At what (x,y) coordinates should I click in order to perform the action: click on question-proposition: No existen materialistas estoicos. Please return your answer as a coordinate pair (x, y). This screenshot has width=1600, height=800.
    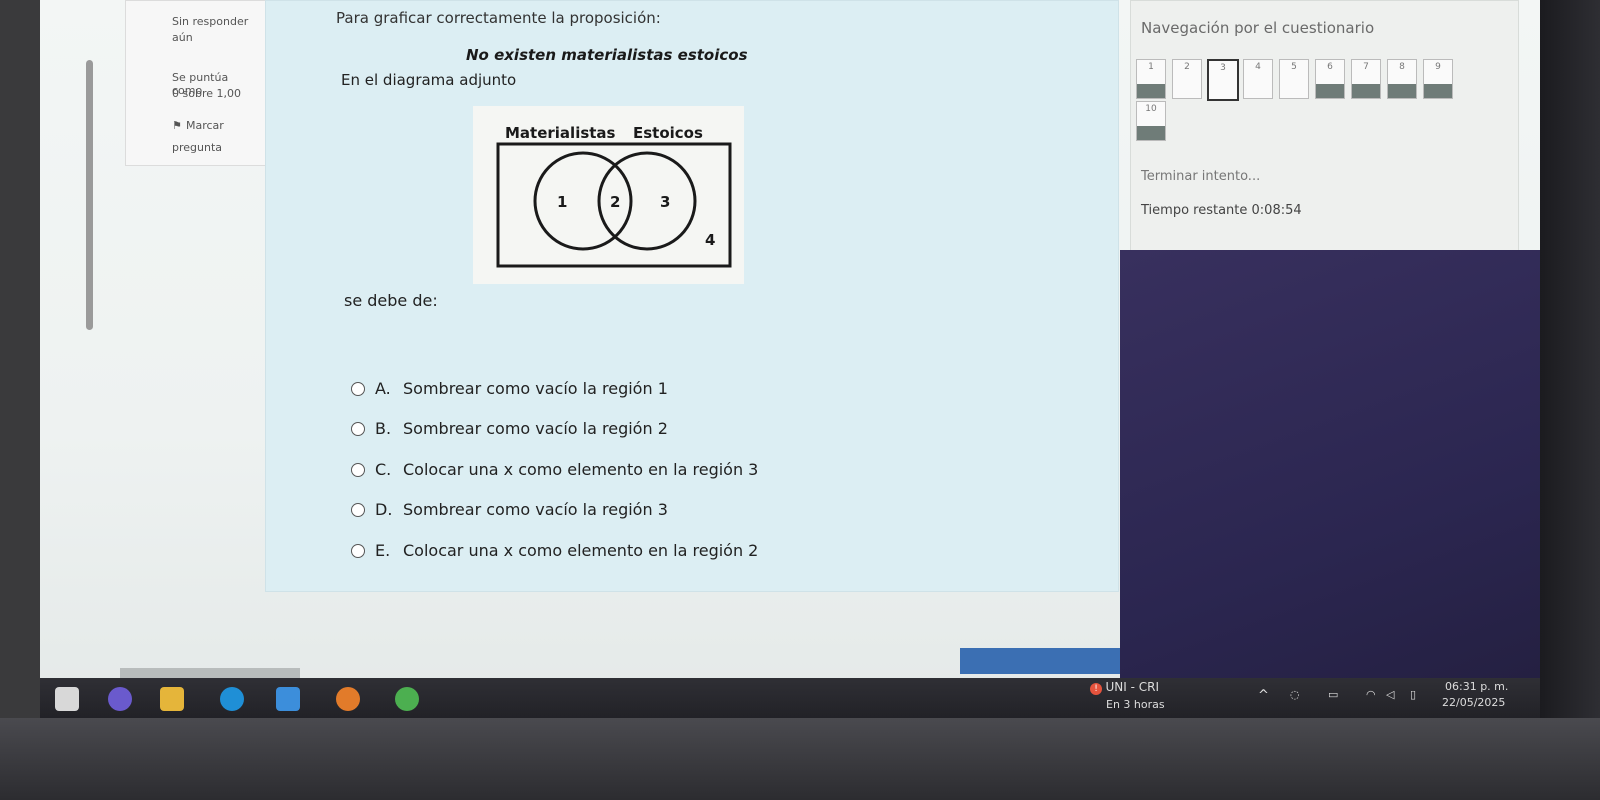
    Looking at the image, I should click on (607, 55).